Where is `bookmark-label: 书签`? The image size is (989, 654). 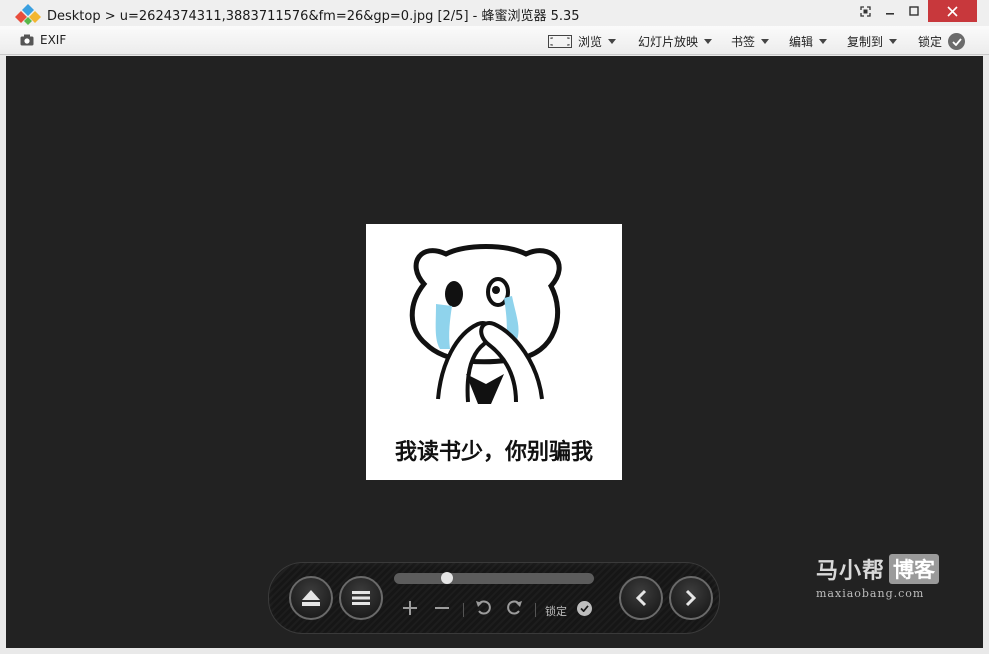 bookmark-label: 书签 is located at coordinates (743, 42).